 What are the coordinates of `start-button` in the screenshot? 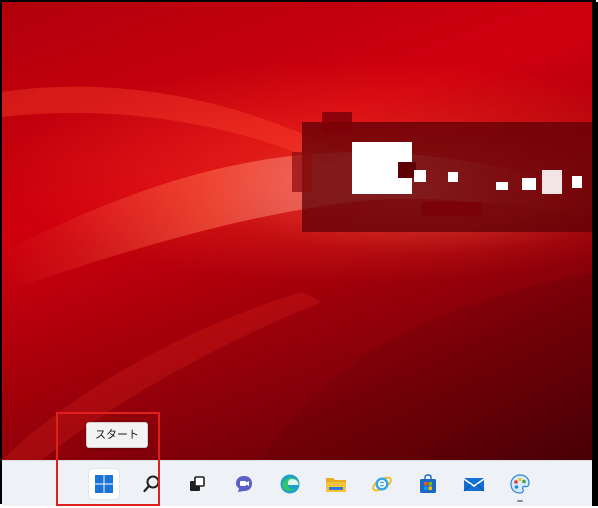 It's located at (104, 484).